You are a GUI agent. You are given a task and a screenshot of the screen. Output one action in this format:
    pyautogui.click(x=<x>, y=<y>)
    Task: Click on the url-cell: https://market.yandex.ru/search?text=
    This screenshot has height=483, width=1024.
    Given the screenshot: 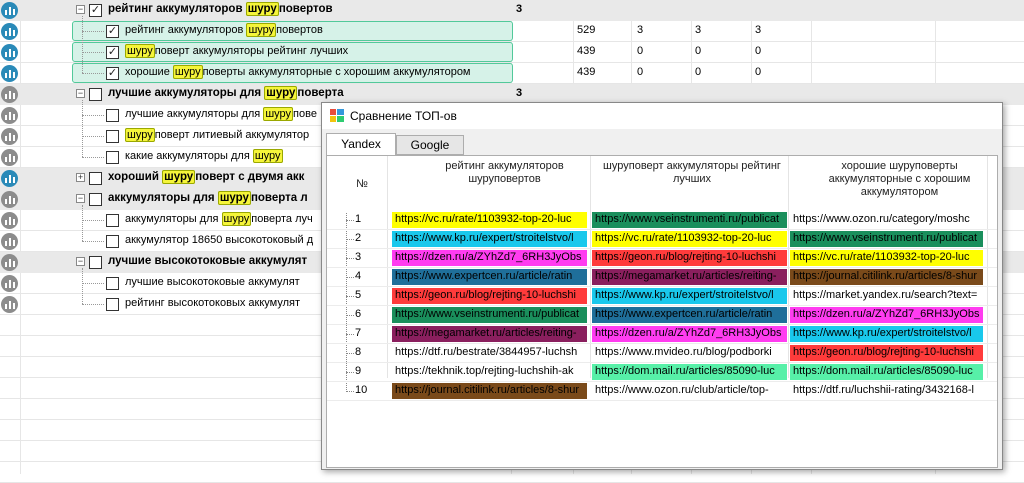 What is the action you would take?
    pyautogui.click(x=886, y=296)
    